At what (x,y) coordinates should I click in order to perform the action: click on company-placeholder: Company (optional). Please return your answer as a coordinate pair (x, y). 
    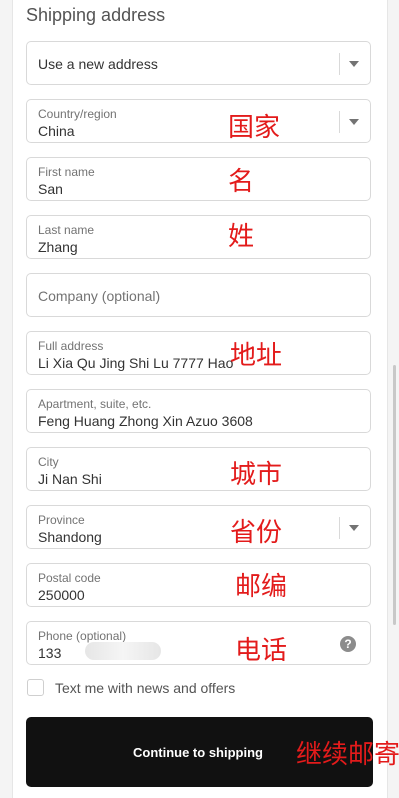
    Looking at the image, I should click on (99, 296).